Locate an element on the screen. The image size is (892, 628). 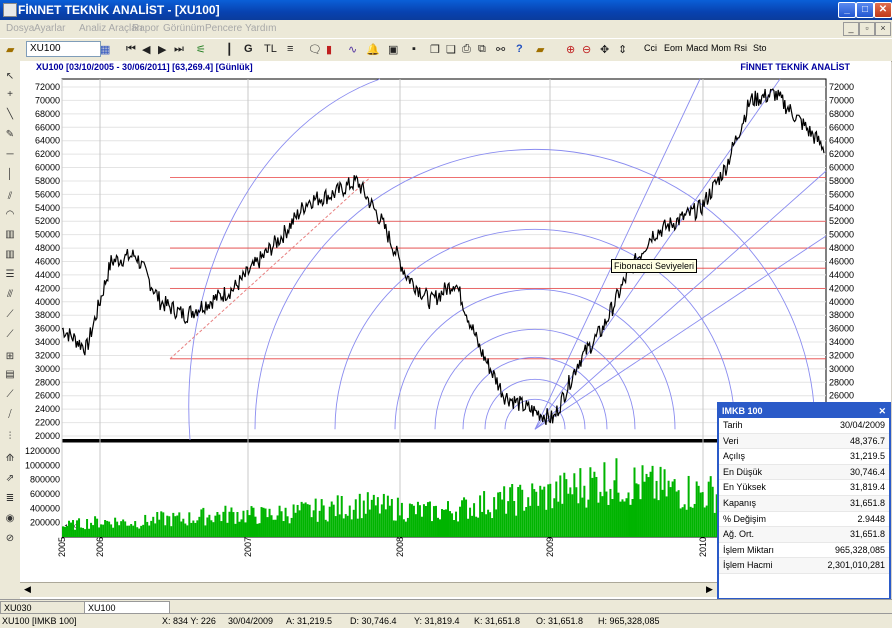
indicator-eom: Eom is located at coordinates (673, 48).